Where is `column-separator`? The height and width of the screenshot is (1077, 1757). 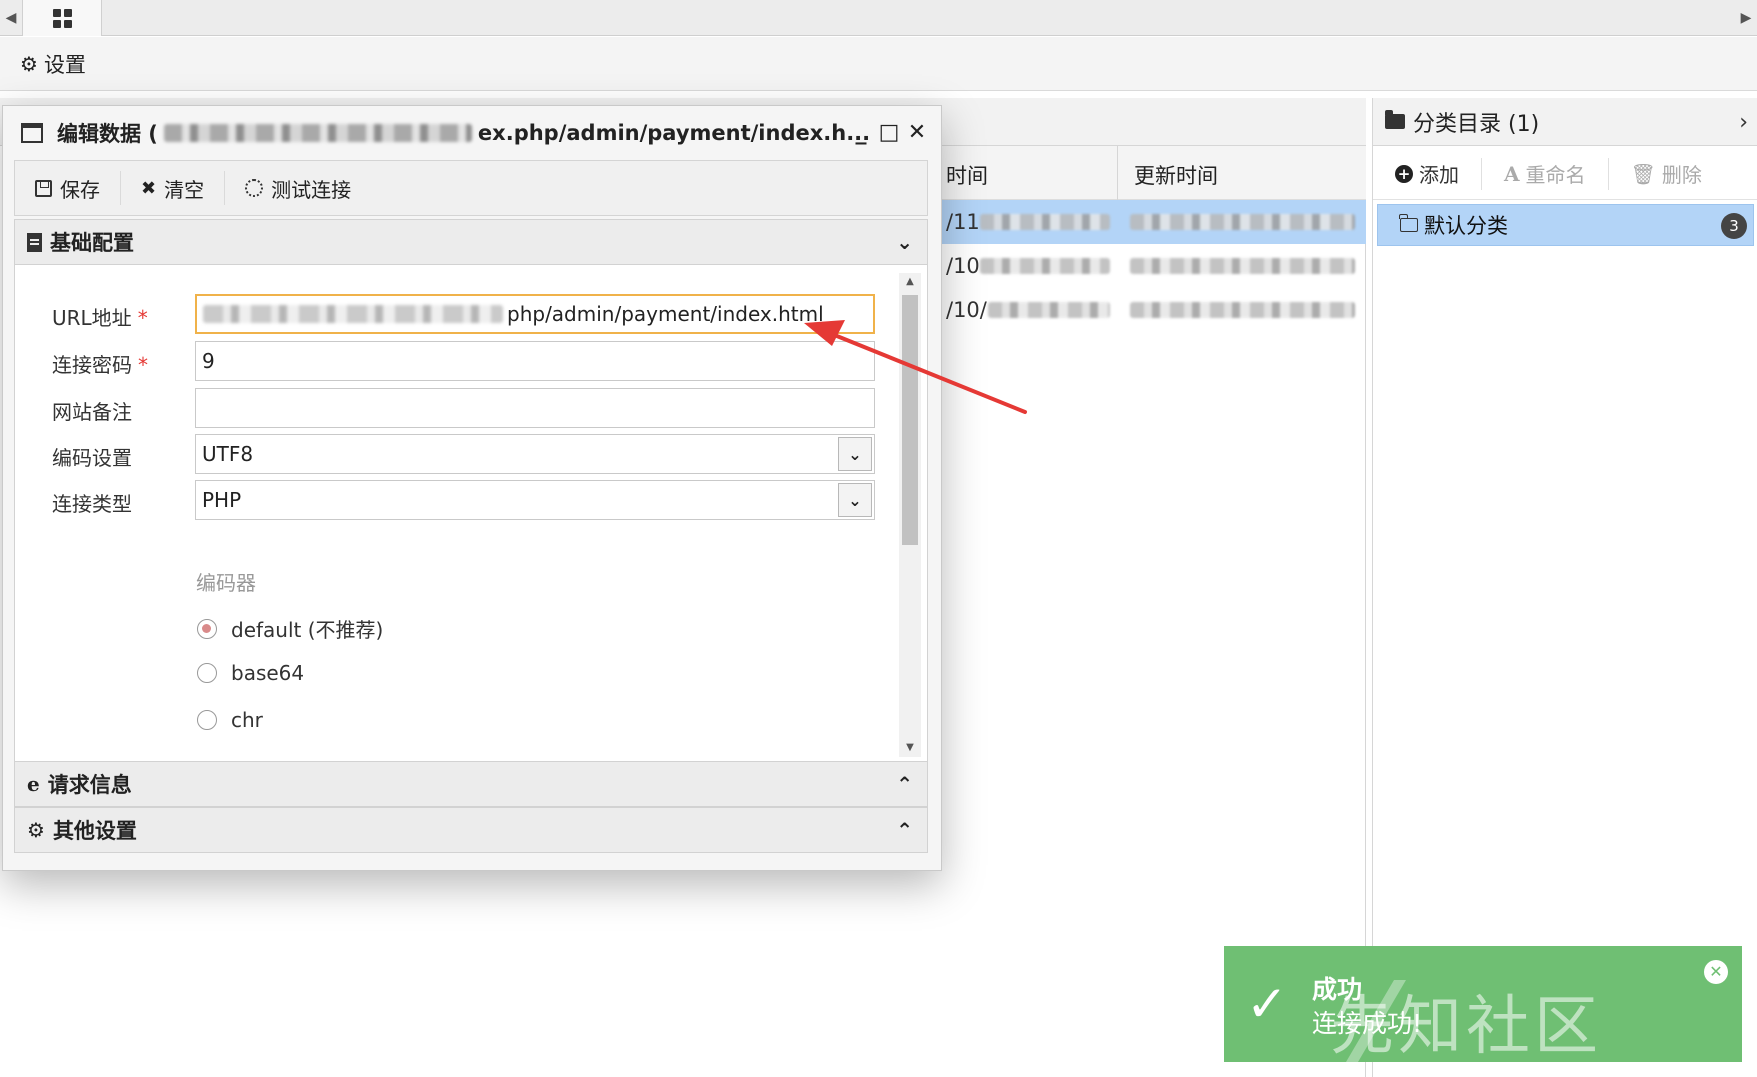
column-separator is located at coordinates (1117, 173).